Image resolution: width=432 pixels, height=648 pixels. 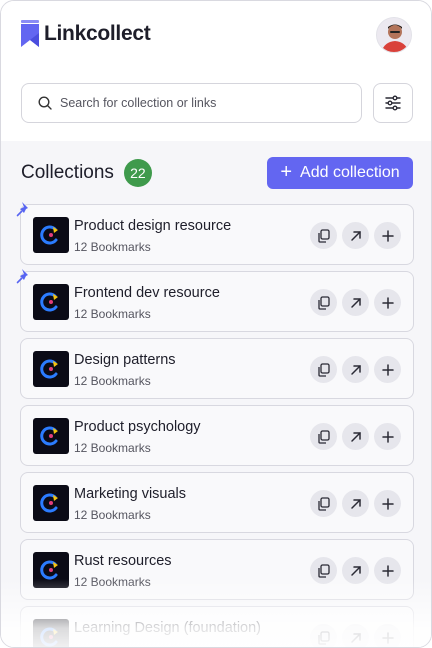 I want to click on collection-title: Marketing visuals, so click(x=130, y=494).